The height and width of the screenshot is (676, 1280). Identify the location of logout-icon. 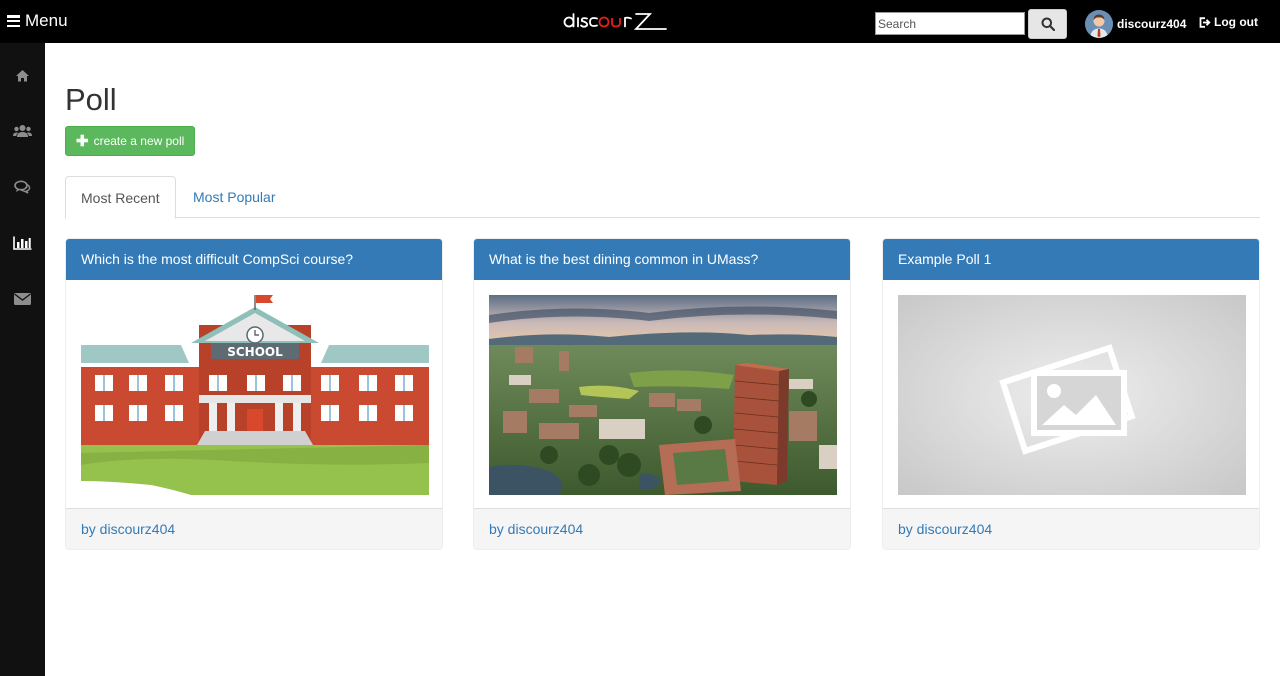
(1205, 22).